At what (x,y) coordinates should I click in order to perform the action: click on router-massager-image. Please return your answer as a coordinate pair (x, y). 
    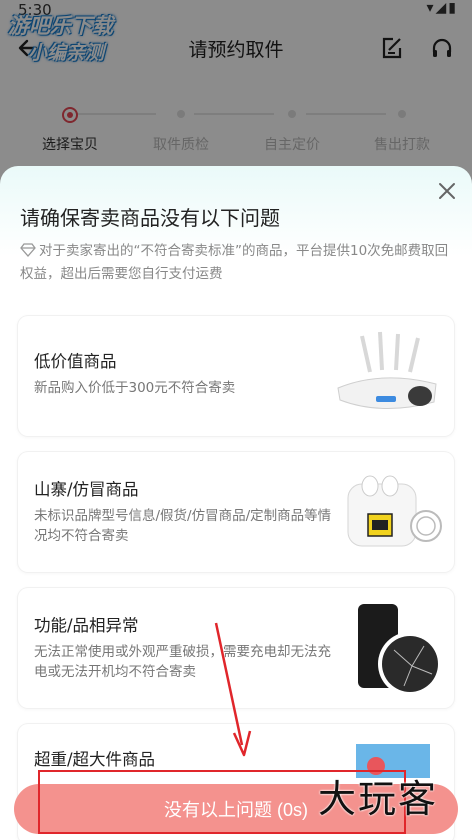
    Looking at the image, I should click on (387, 370).